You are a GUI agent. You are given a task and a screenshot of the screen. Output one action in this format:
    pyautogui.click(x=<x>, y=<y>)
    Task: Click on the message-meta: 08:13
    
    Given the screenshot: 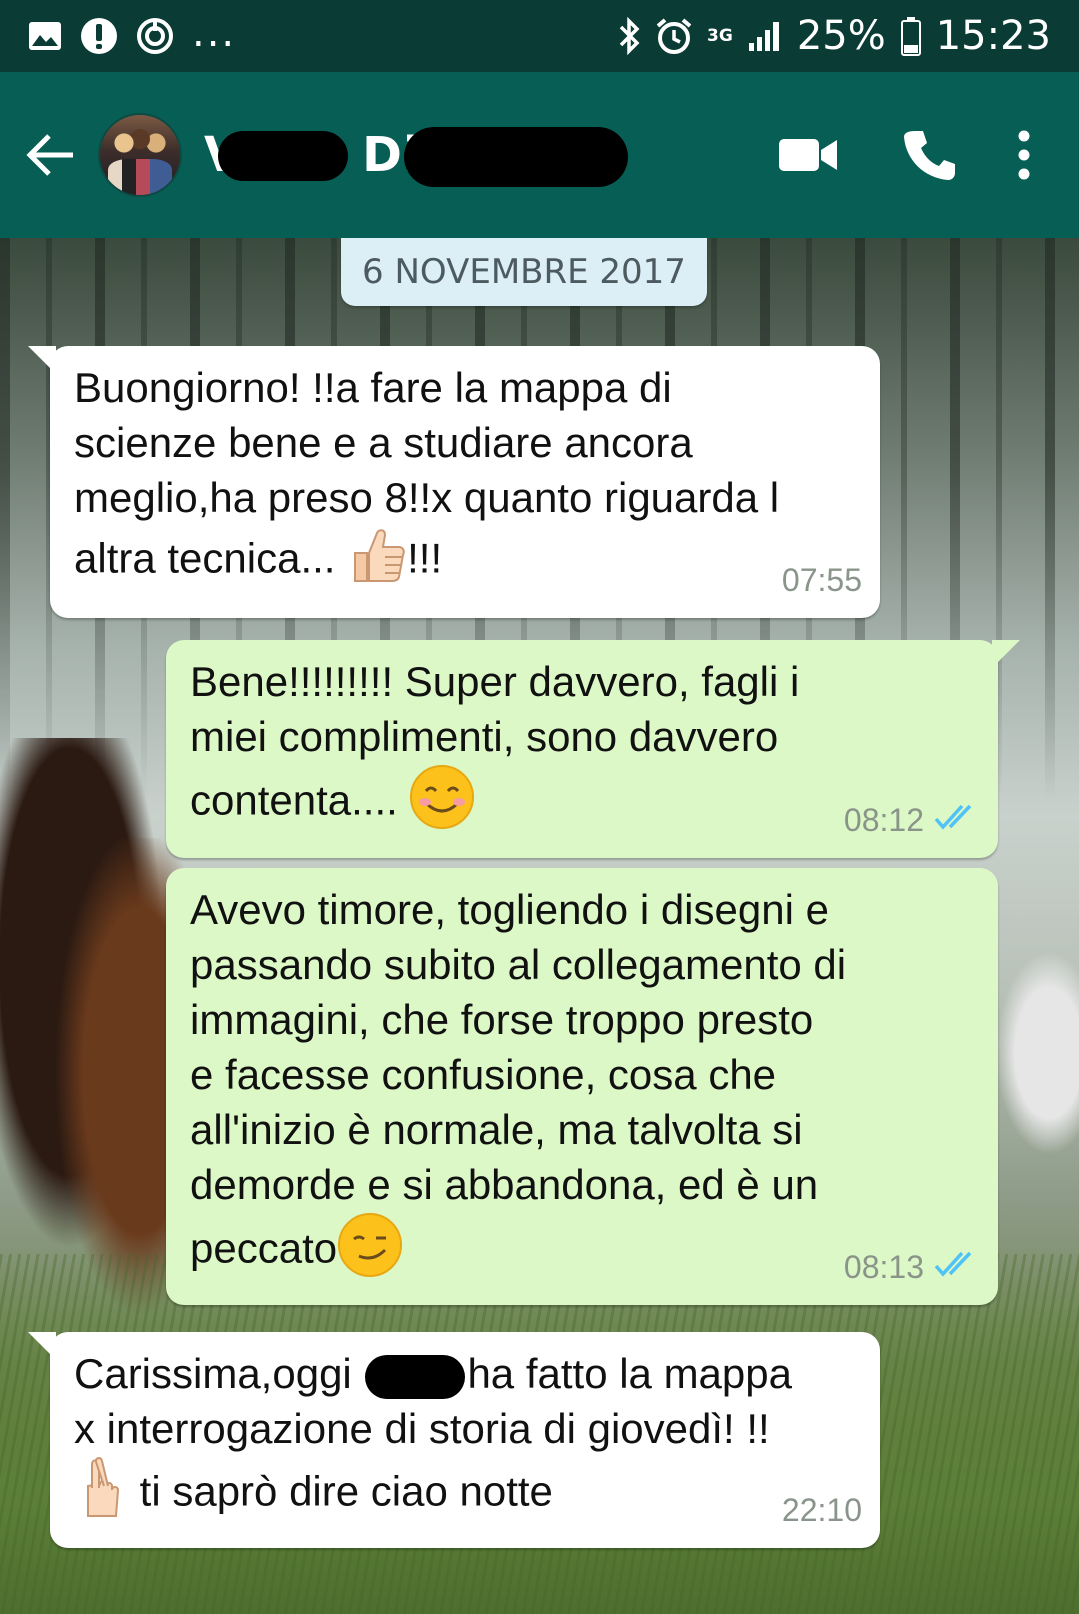 What is the action you would take?
    pyautogui.click(x=912, y=1267)
    